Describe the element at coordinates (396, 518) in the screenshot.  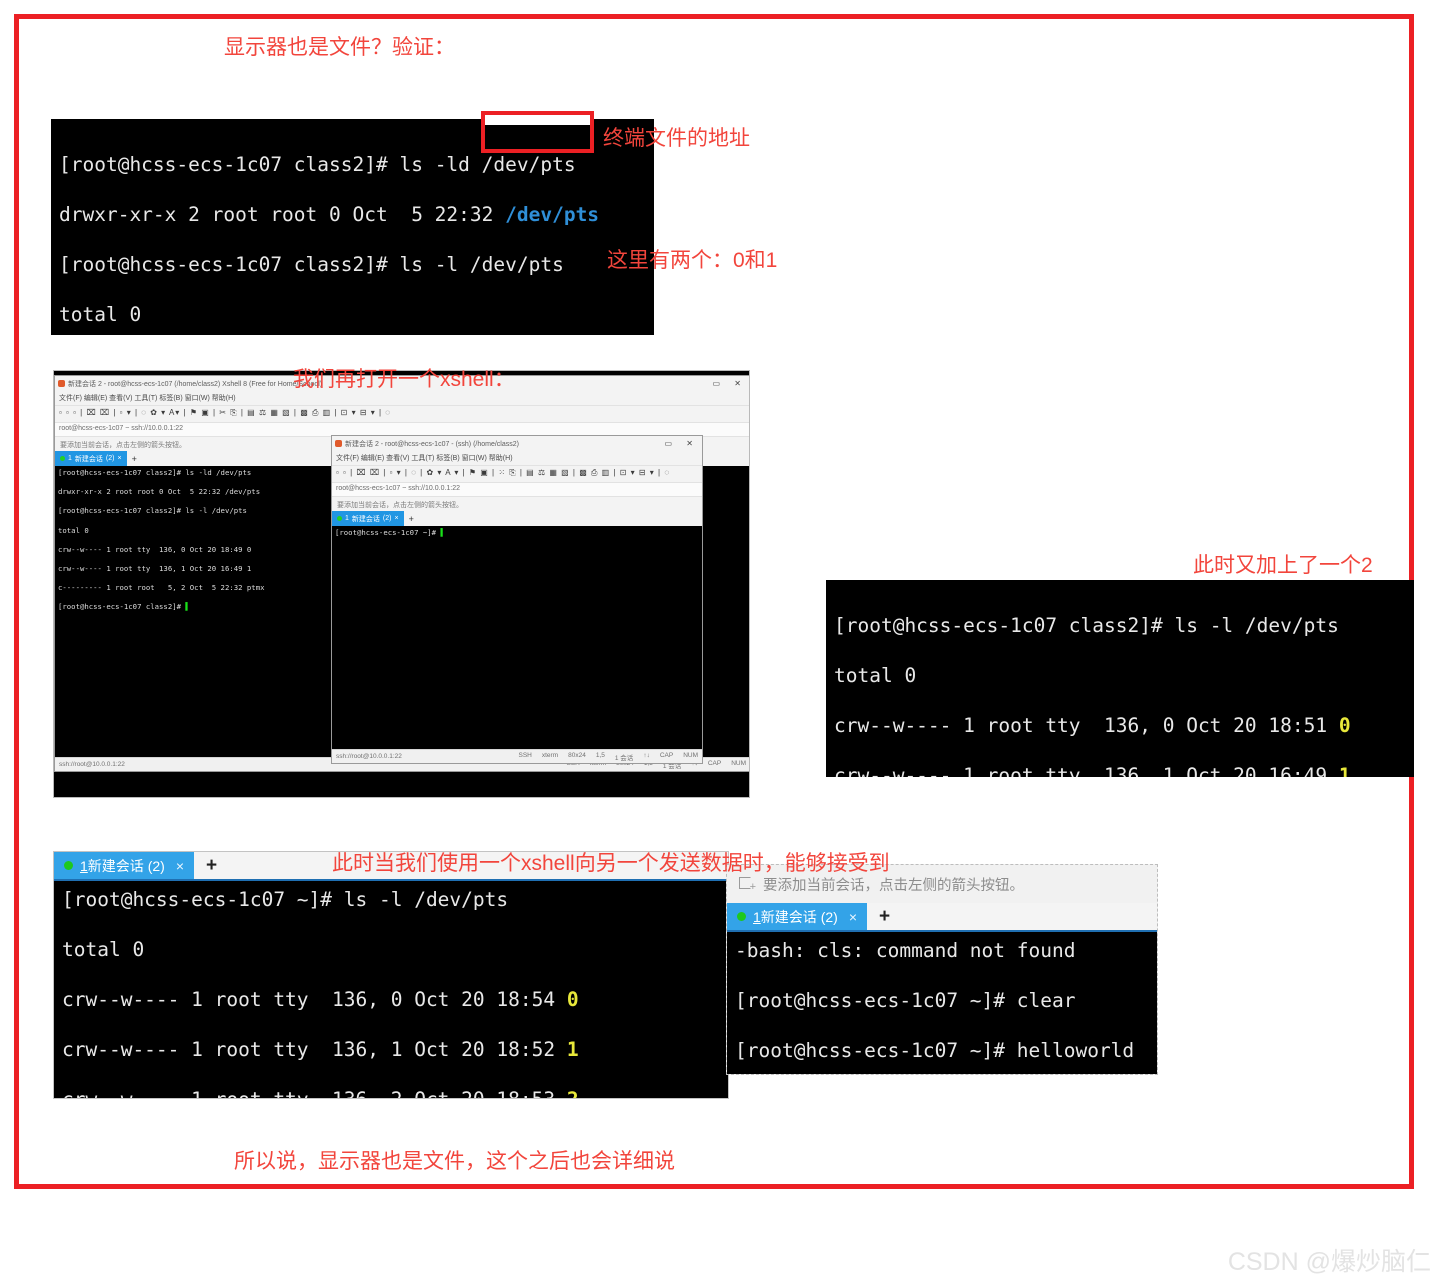
I see `nested-front-tab-close-icon: ×` at that location.